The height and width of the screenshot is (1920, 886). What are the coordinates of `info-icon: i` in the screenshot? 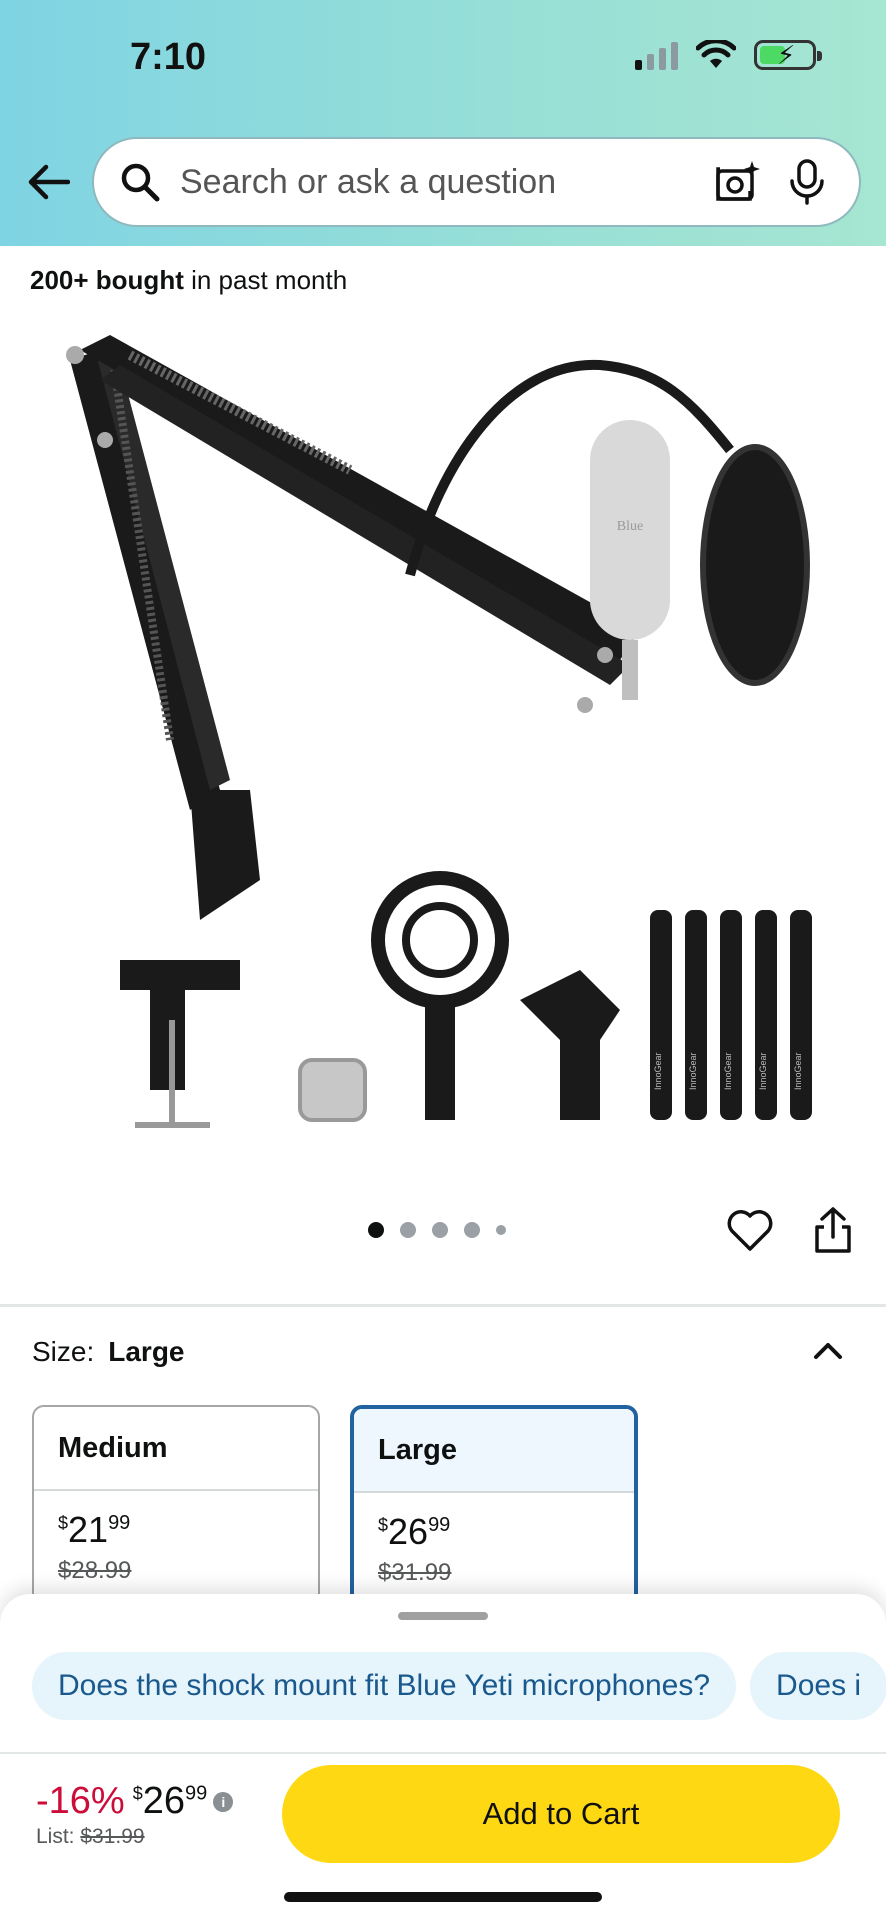 It's located at (223, 1801).